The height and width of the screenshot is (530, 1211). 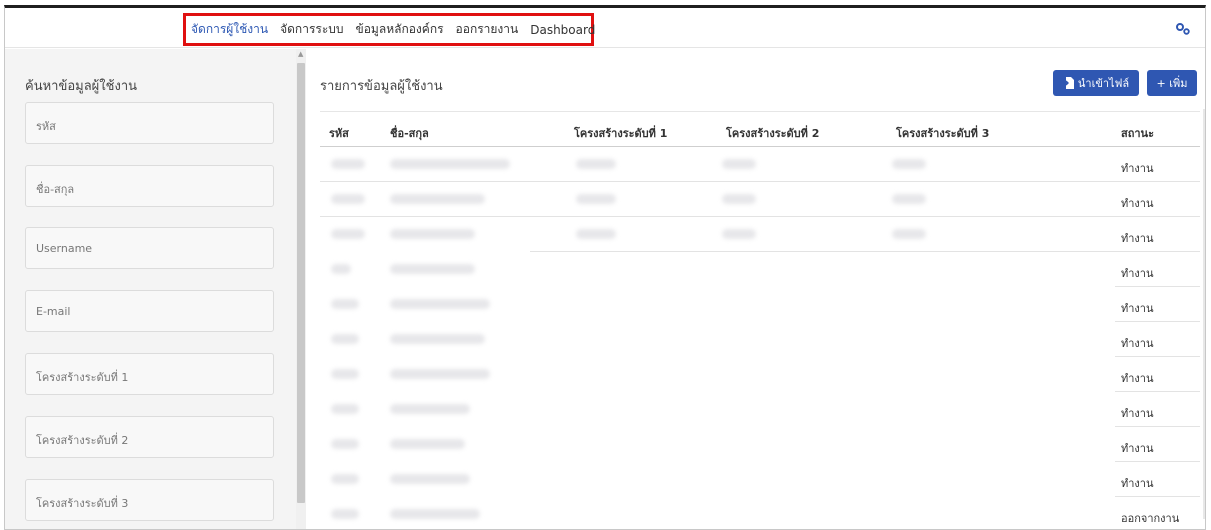 I want to click on sidebar-scrollbar: ▲, so click(x=301, y=289).